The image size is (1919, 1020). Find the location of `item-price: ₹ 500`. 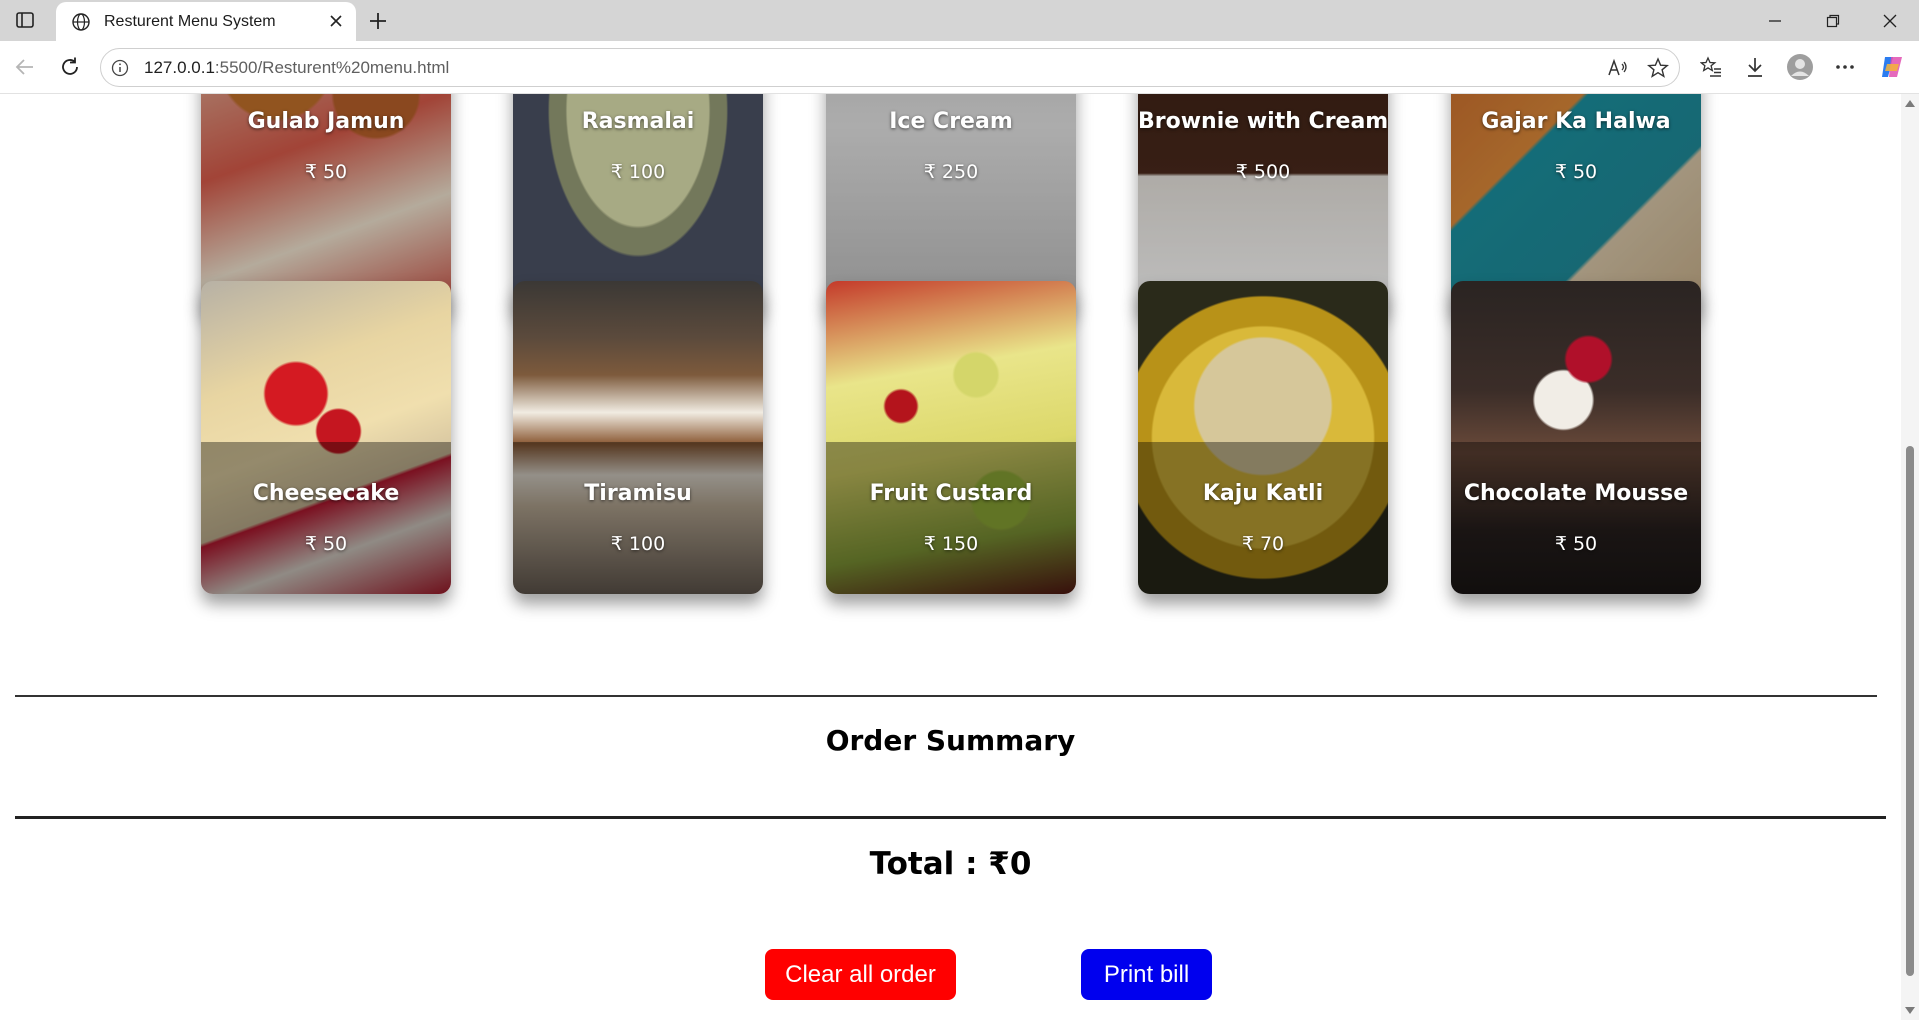

item-price: ₹ 500 is located at coordinates (1263, 172).